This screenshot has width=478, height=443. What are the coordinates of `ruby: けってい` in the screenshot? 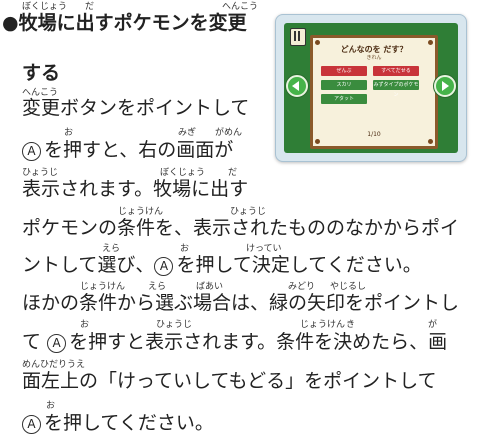 It's located at (264, 249).